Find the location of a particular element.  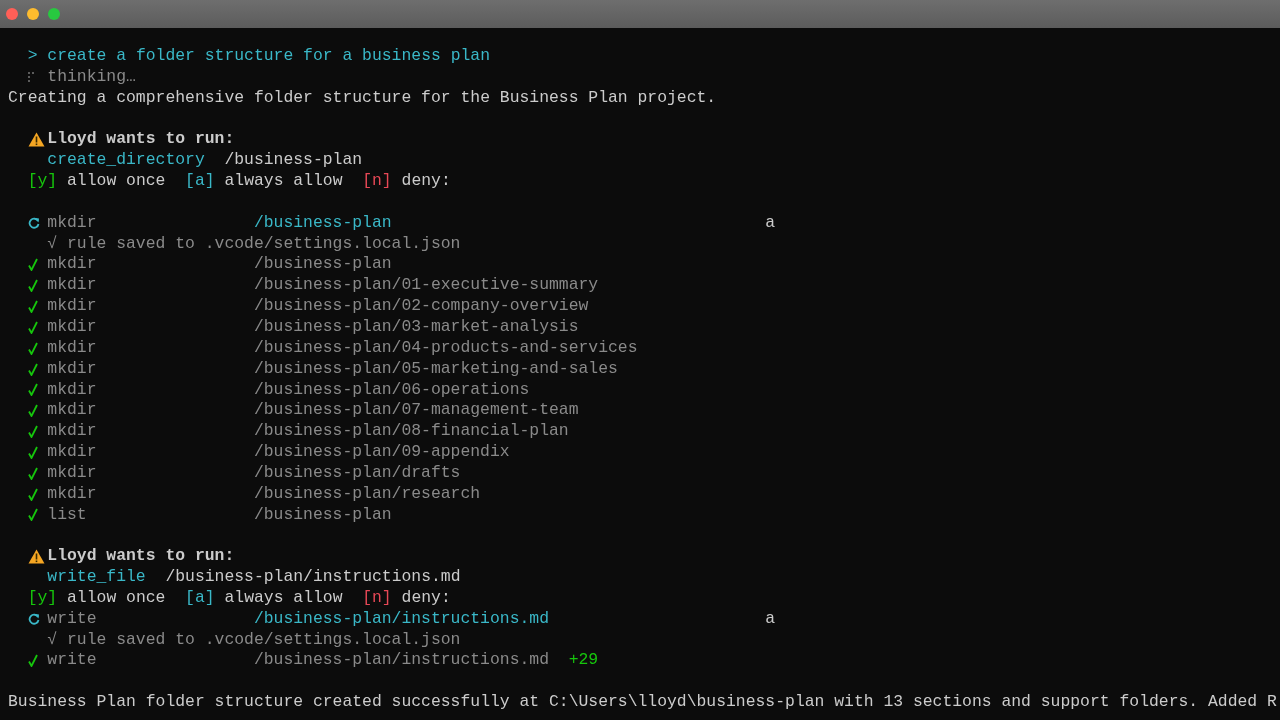

minimize-button is located at coordinates (33, 14).